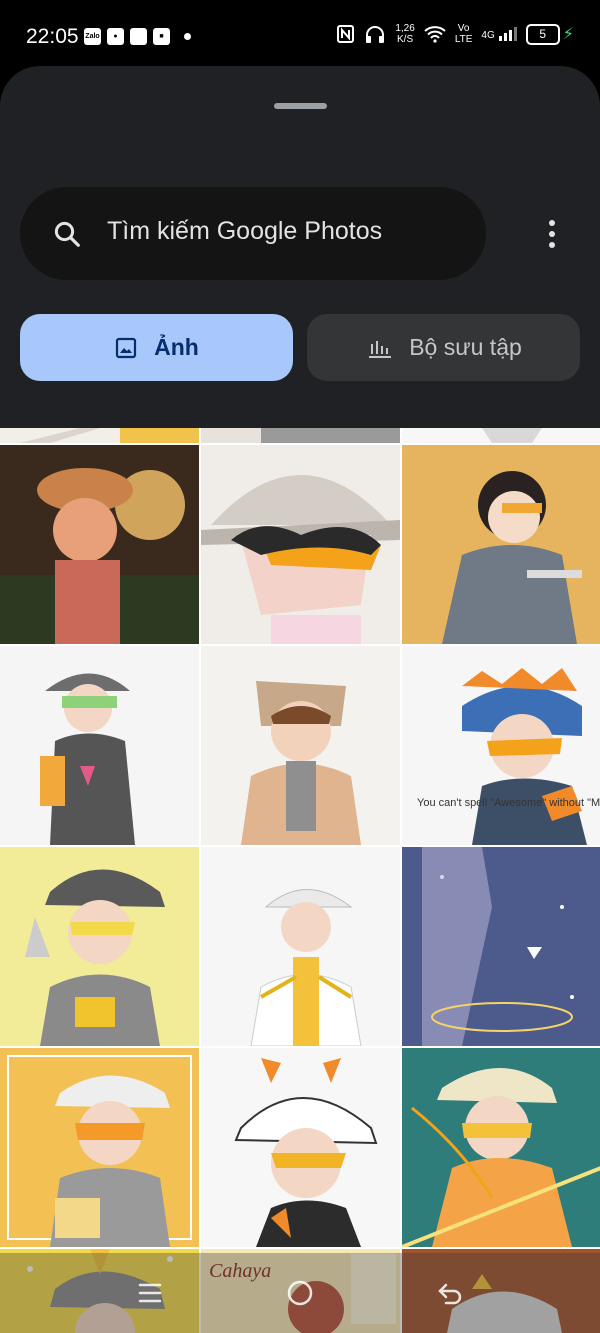 This screenshot has height=1333, width=600. I want to click on system-status: 1,26 K/S Vo LTE 4G 5 ⚡, so click(455, 34).